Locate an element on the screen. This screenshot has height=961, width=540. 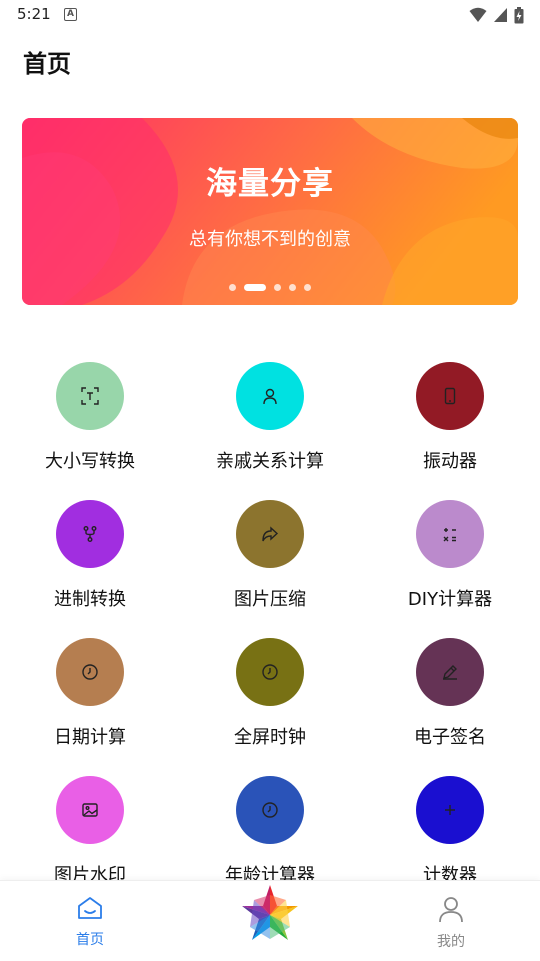
tool-base-convert: 进制转换 is located at coordinates (90, 555).